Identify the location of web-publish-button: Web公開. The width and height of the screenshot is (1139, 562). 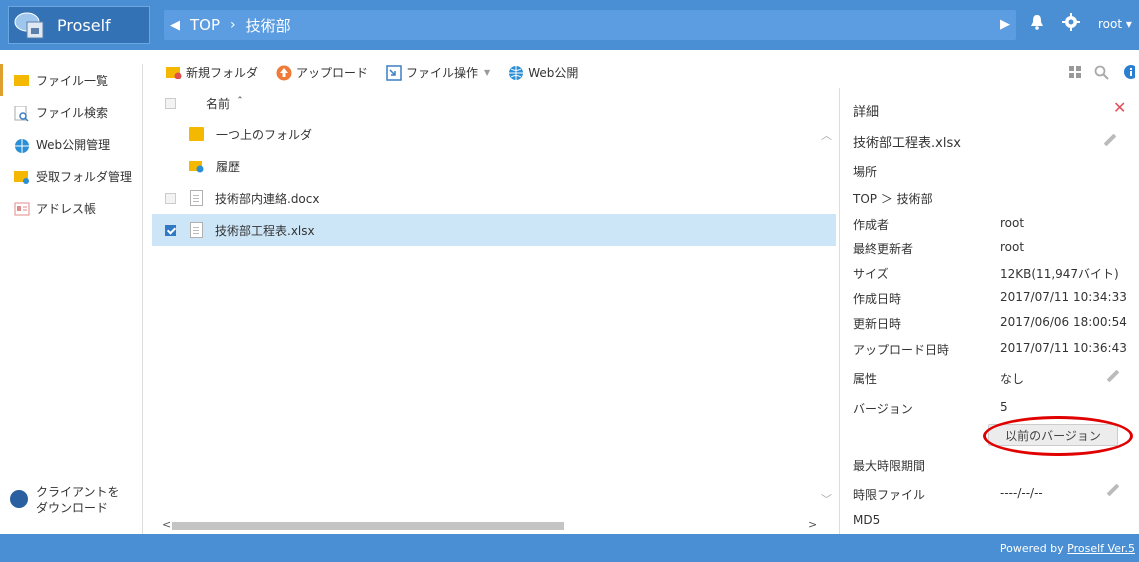
(543, 72).